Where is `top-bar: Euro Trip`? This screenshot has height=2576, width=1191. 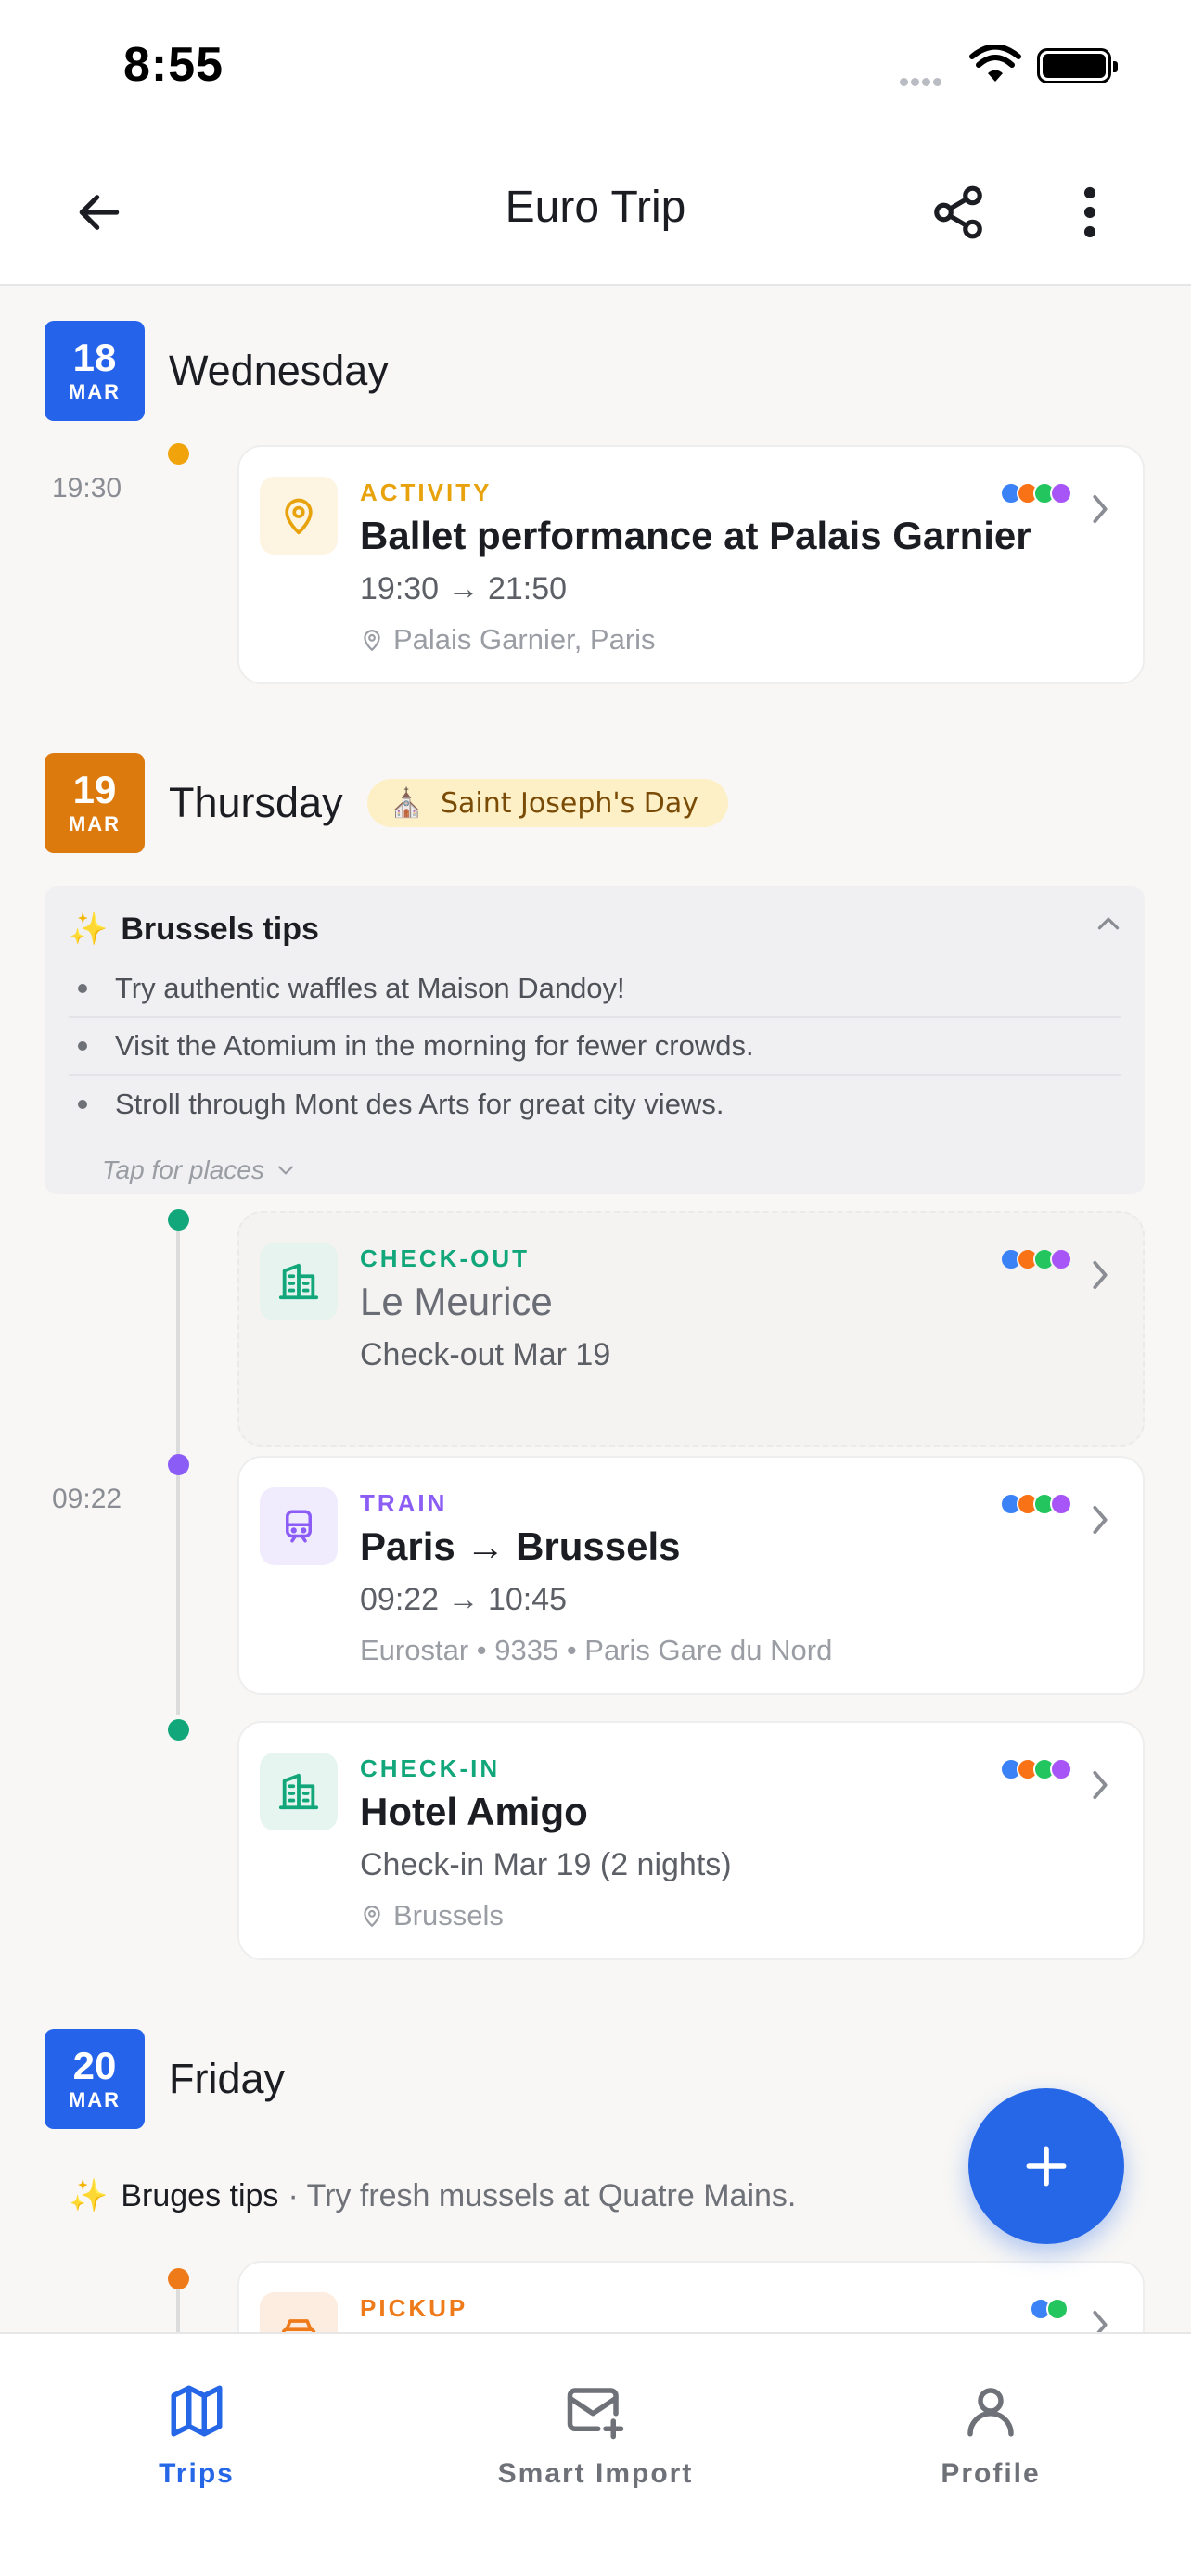
top-bar: Euro Trip is located at coordinates (595, 212).